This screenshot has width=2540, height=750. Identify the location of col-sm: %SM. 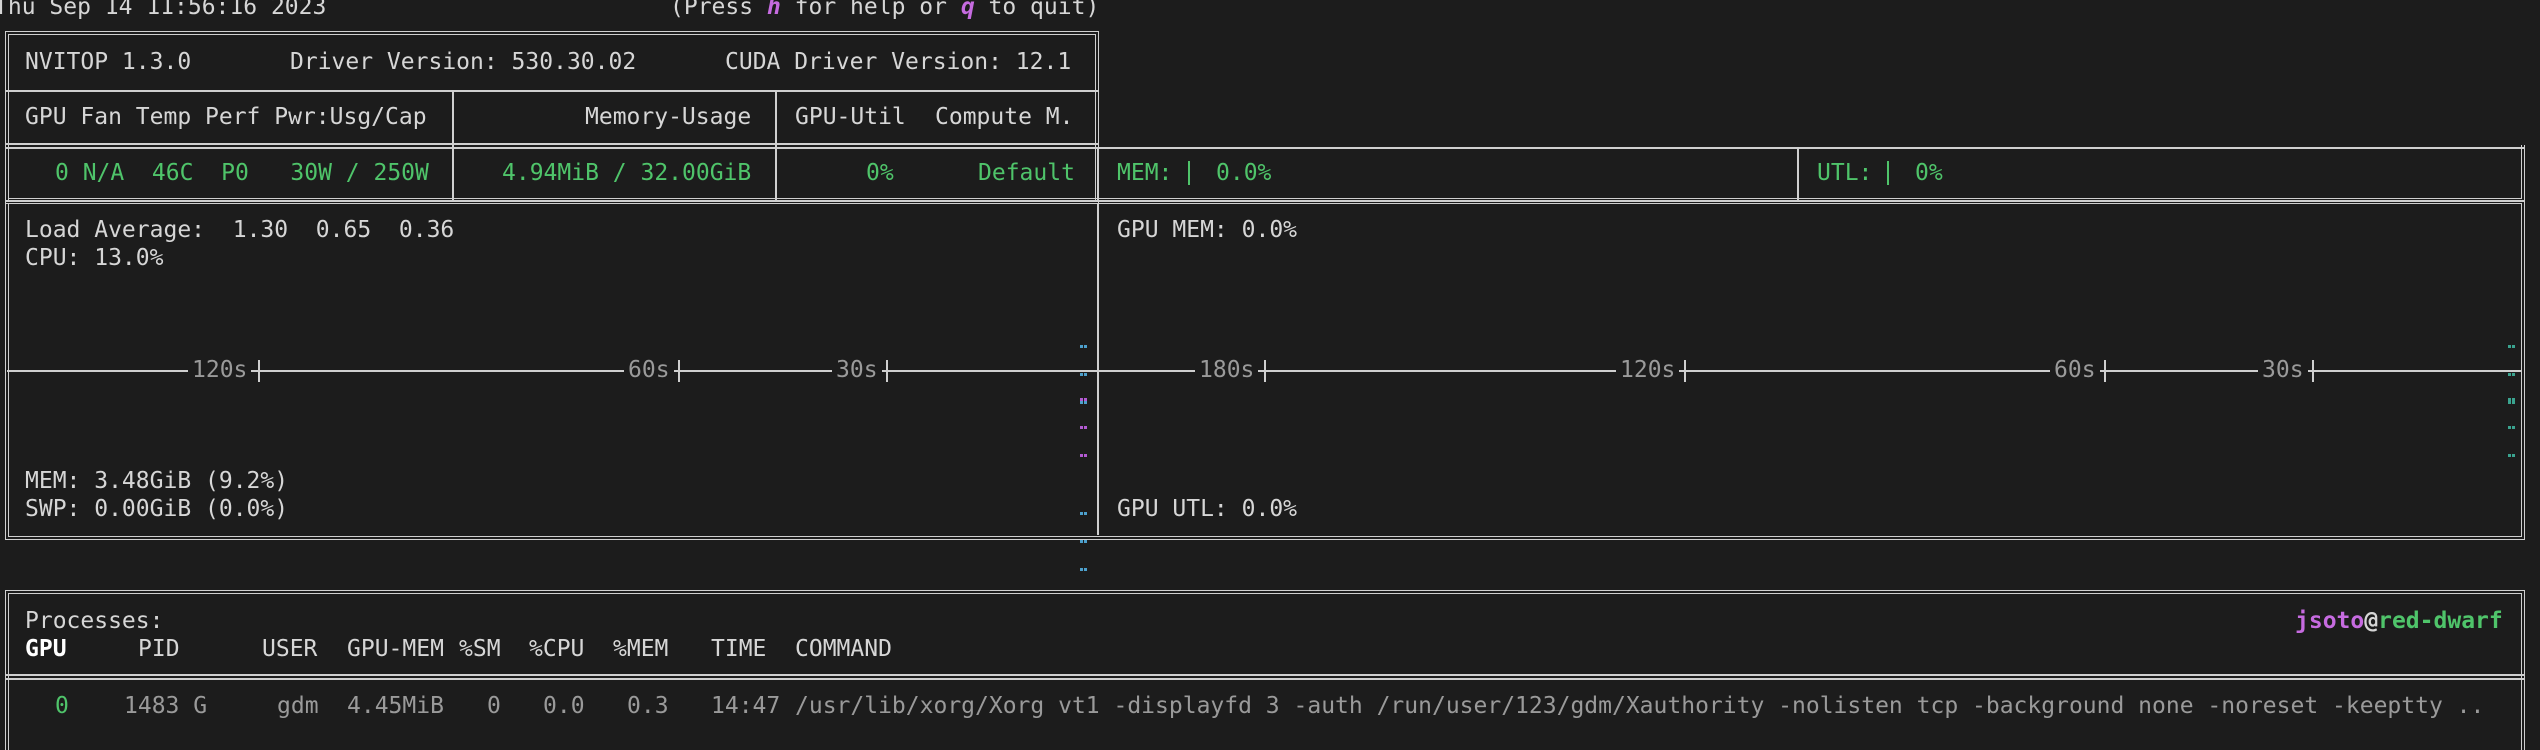
(480, 649).